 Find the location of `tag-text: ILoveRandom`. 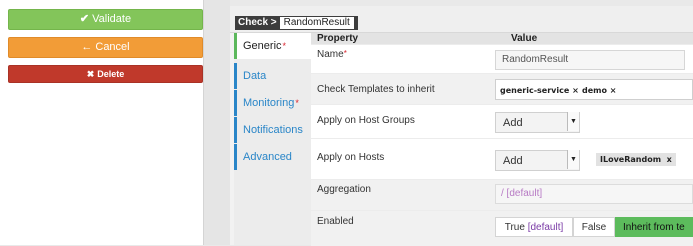

tag-text: ILoveRandom is located at coordinates (631, 159).